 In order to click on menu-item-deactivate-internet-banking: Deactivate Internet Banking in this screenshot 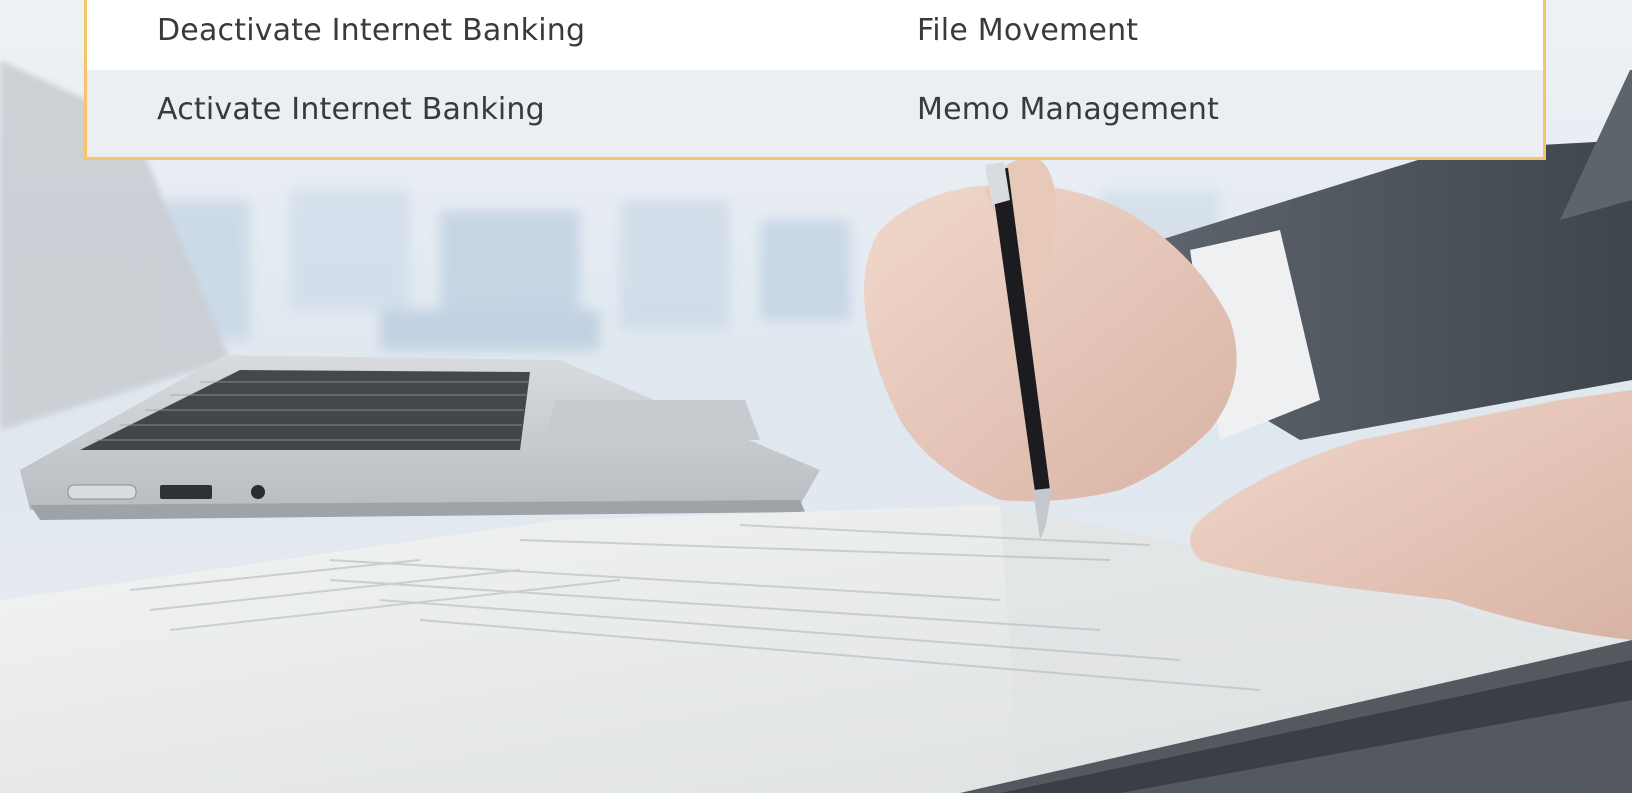, I will do `click(502, 30)`.